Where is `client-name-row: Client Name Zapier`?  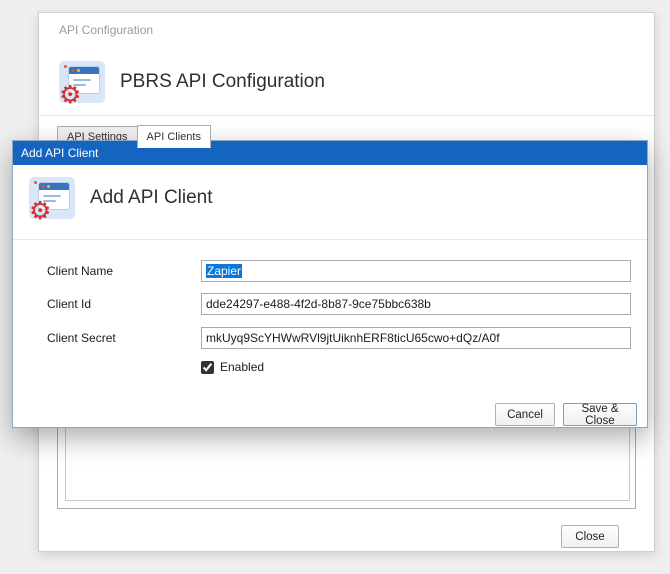
client-name-row: Client Name Zapier is located at coordinates (339, 271).